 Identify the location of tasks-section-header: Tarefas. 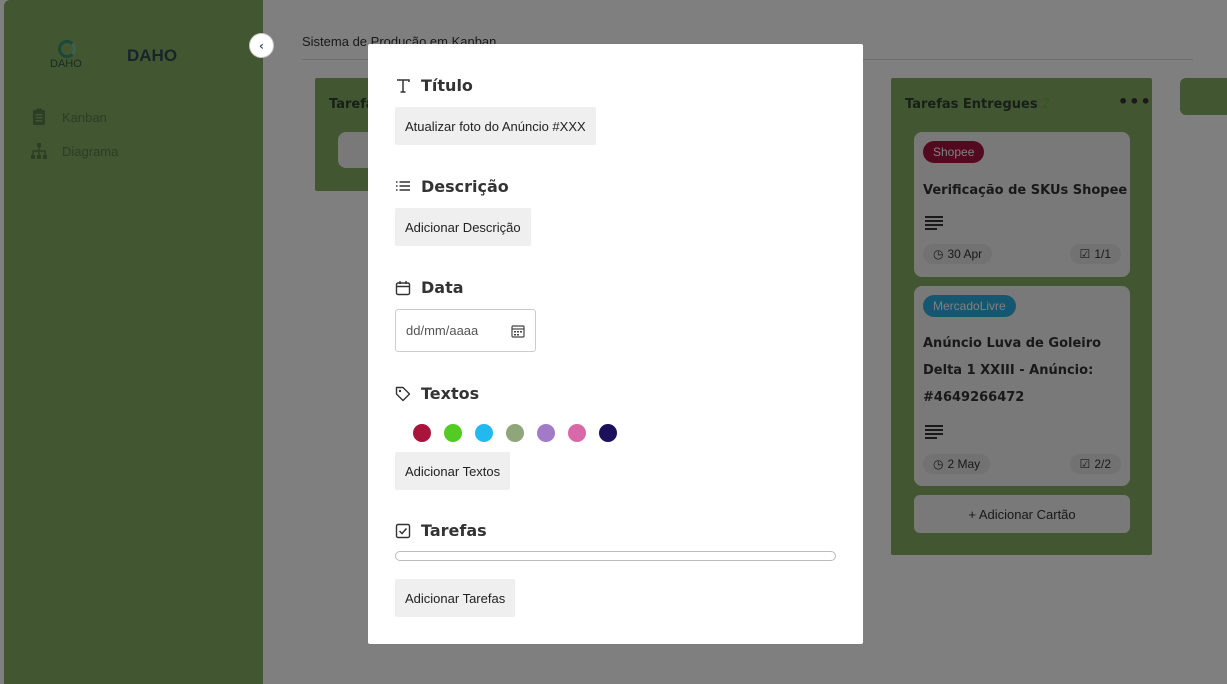
(441, 530).